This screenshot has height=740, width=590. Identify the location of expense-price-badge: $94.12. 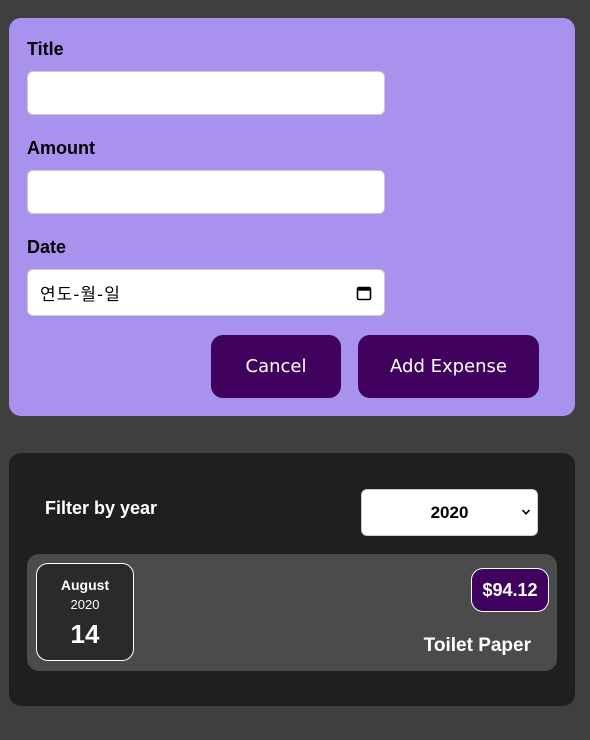
(510, 590).